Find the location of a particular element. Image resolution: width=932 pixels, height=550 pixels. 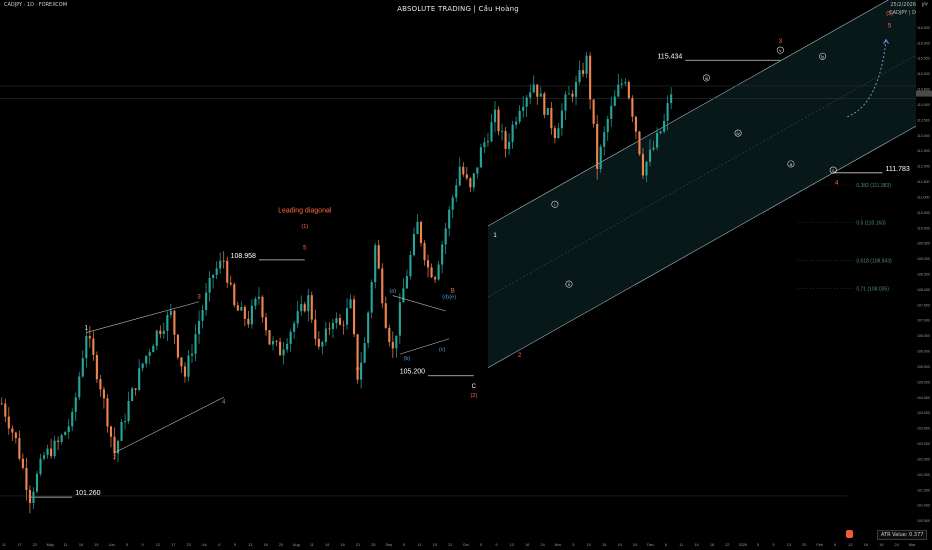

wave-label: (e) is located at coordinates (452, 298).